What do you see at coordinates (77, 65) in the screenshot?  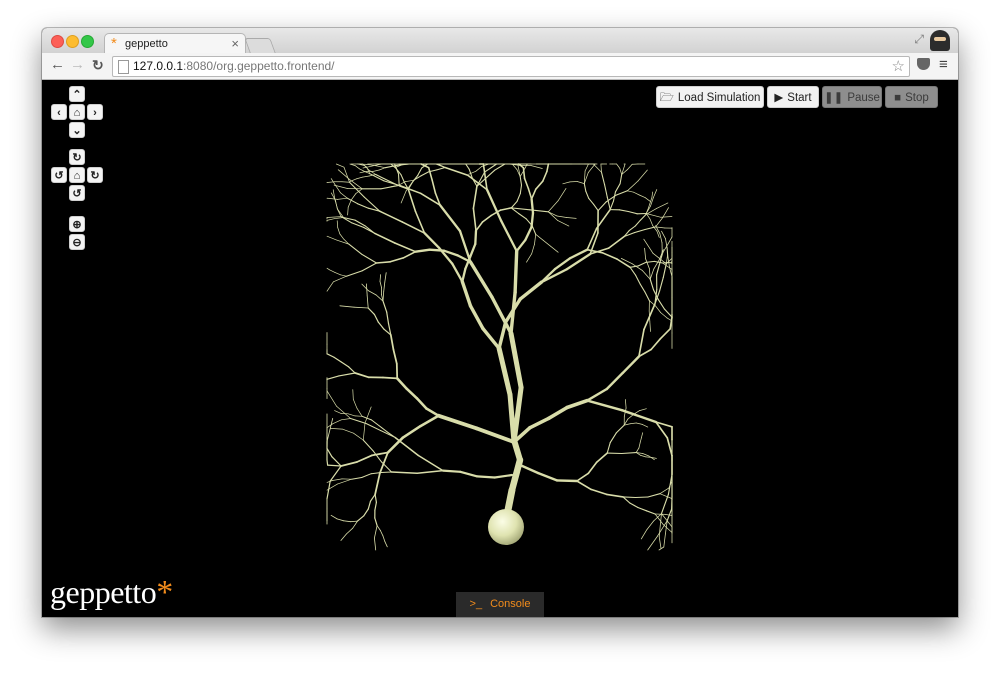 I see `forward-arrow-icon: →` at bounding box center [77, 65].